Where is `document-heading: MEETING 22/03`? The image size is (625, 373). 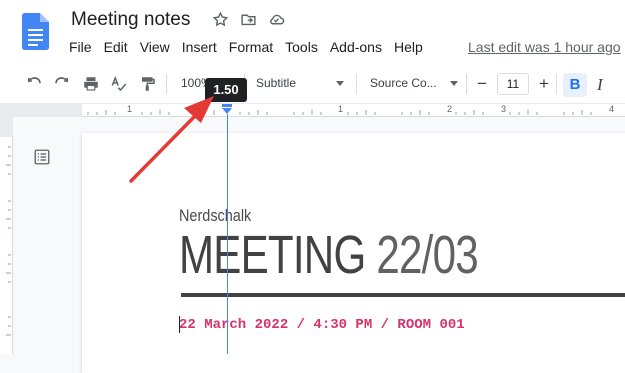 document-heading: MEETING 22/03 is located at coordinates (329, 255).